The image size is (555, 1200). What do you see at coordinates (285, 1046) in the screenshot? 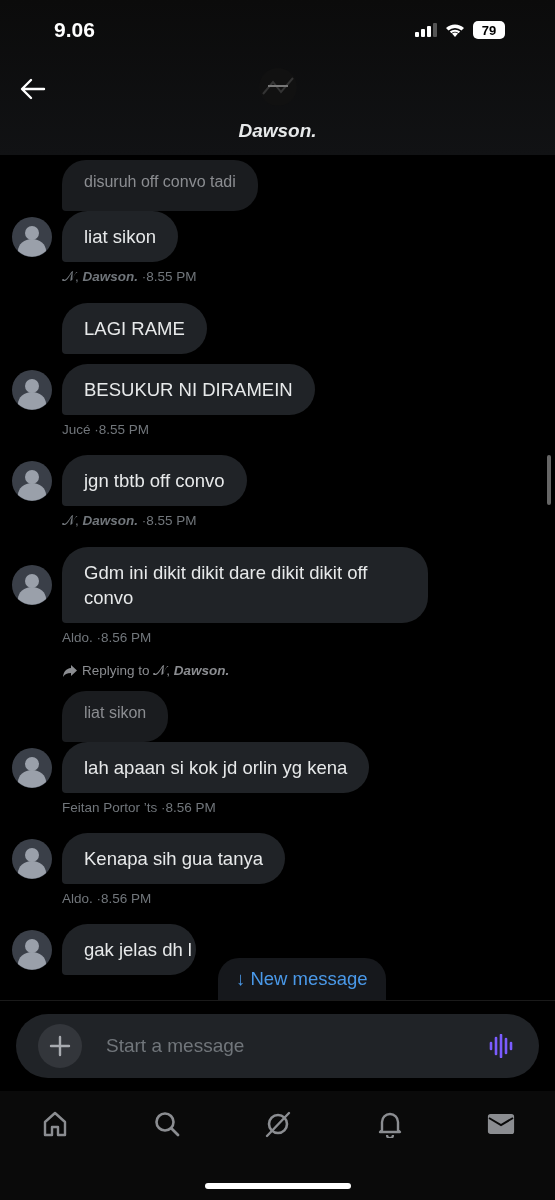
I see `message-input: Start a message` at bounding box center [285, 1046].